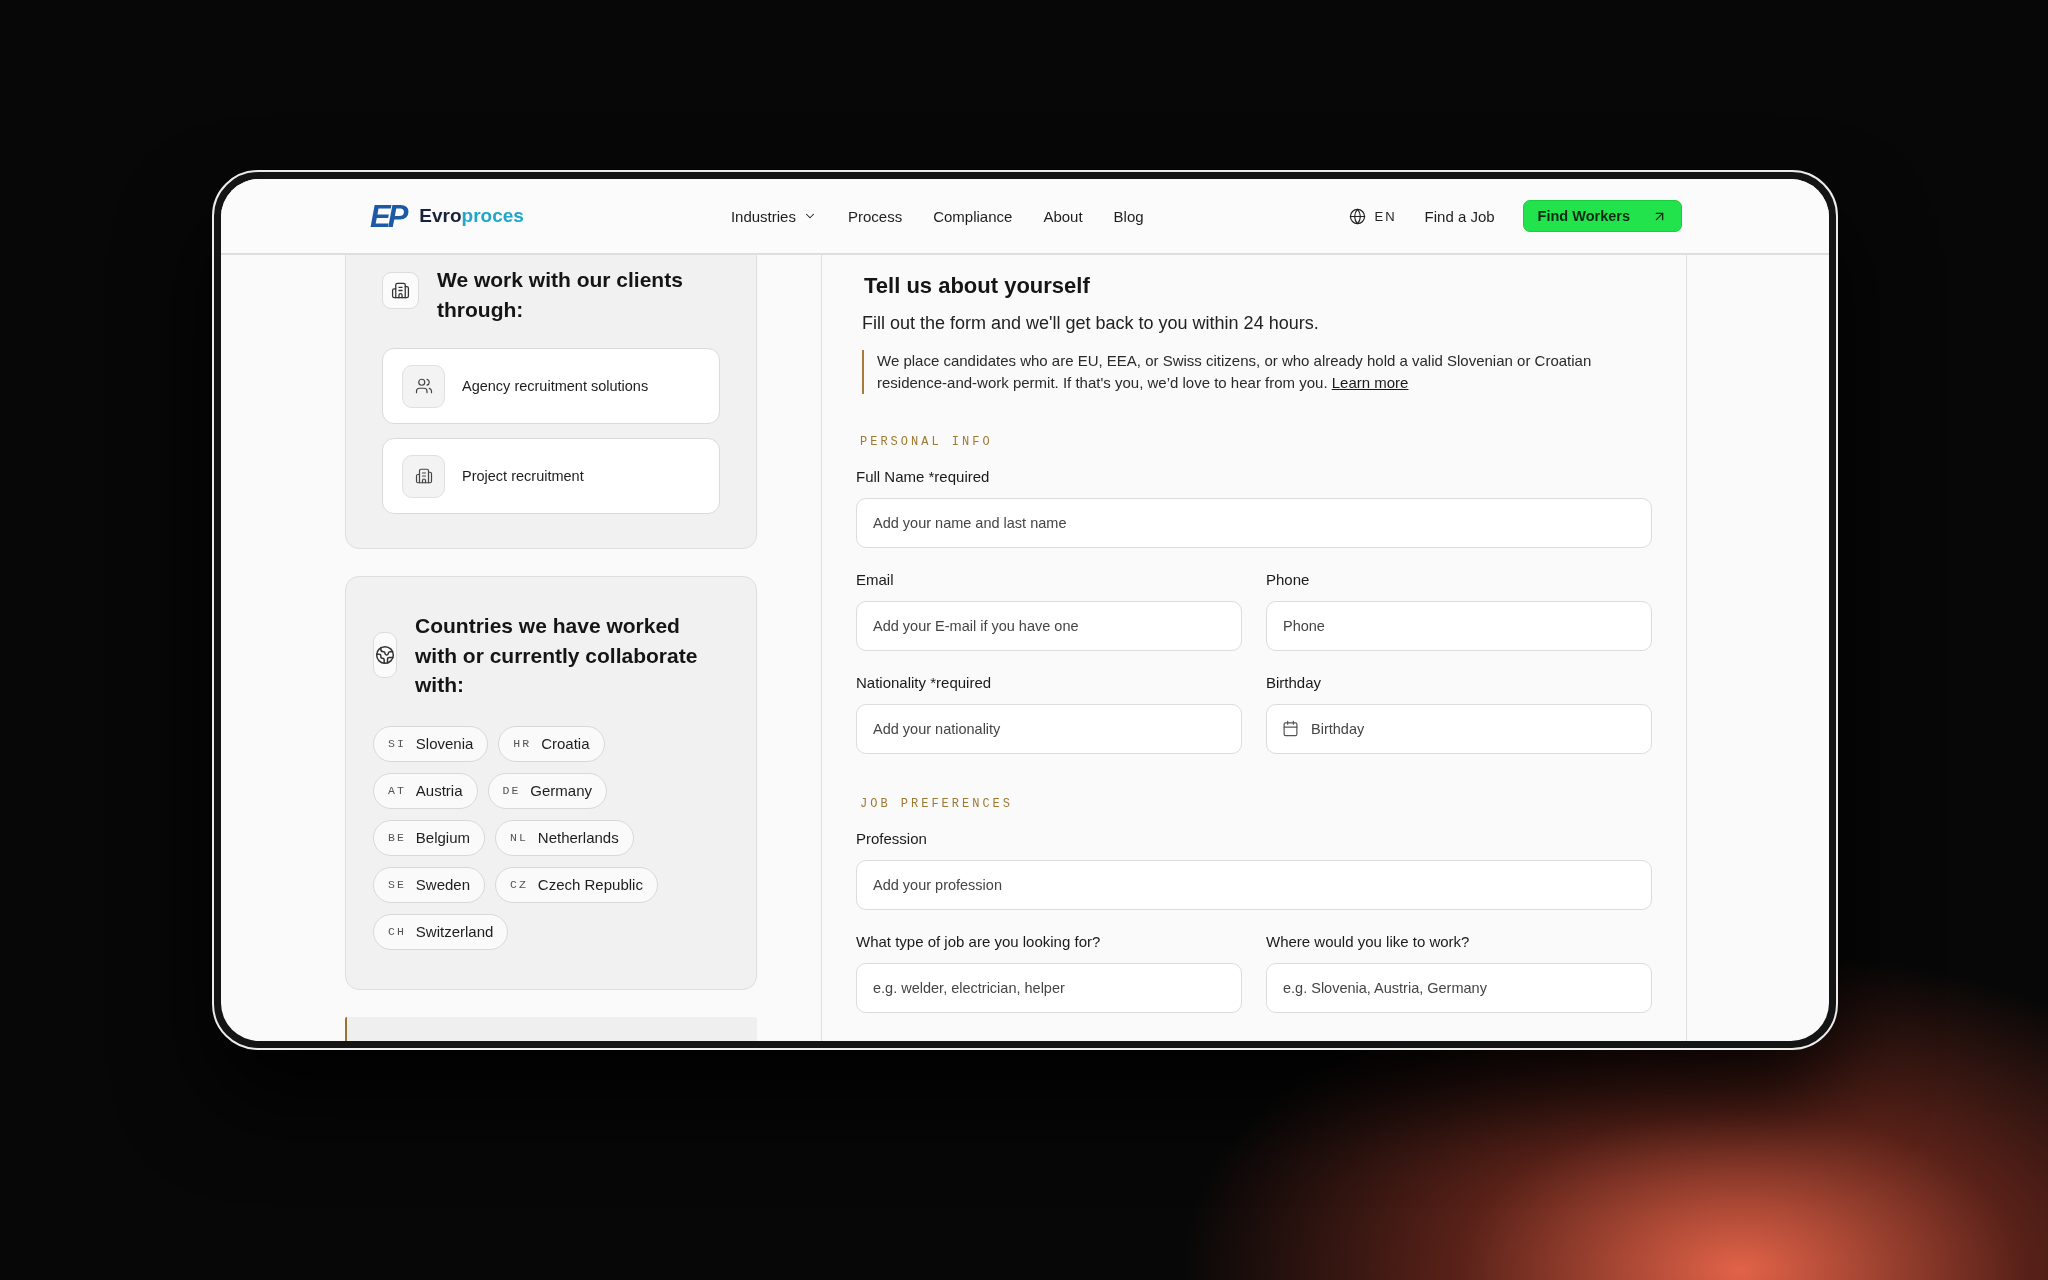 This screenshot has width=2048, height=1280. Describe the element at coordinates (1128, 216) in the screenshot. I see `nav-link: Blog` at that location.